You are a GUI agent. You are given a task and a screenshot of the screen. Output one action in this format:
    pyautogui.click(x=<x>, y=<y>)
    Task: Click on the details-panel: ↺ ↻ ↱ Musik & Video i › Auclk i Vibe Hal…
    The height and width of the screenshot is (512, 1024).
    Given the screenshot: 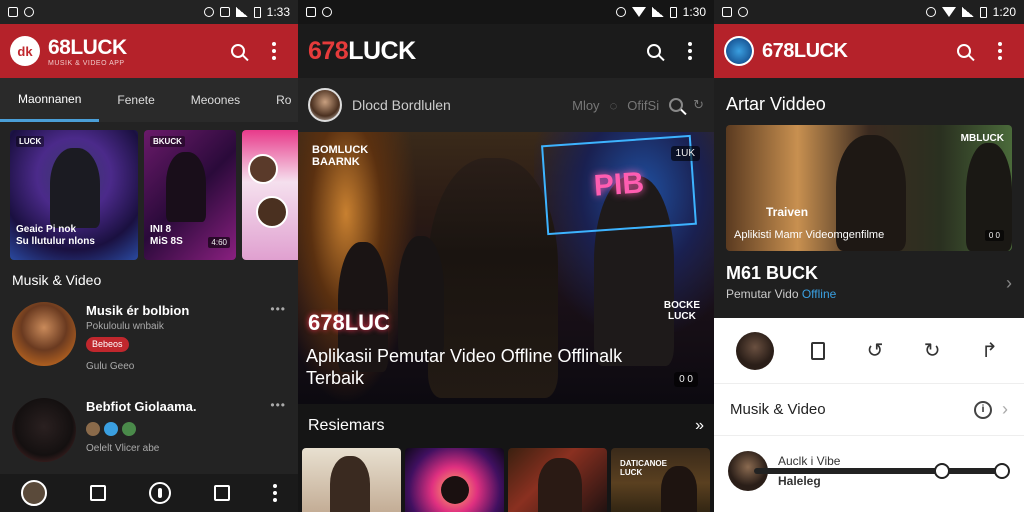 What is the action you would take?
    pyautogui.click(x=869, y=415)
    